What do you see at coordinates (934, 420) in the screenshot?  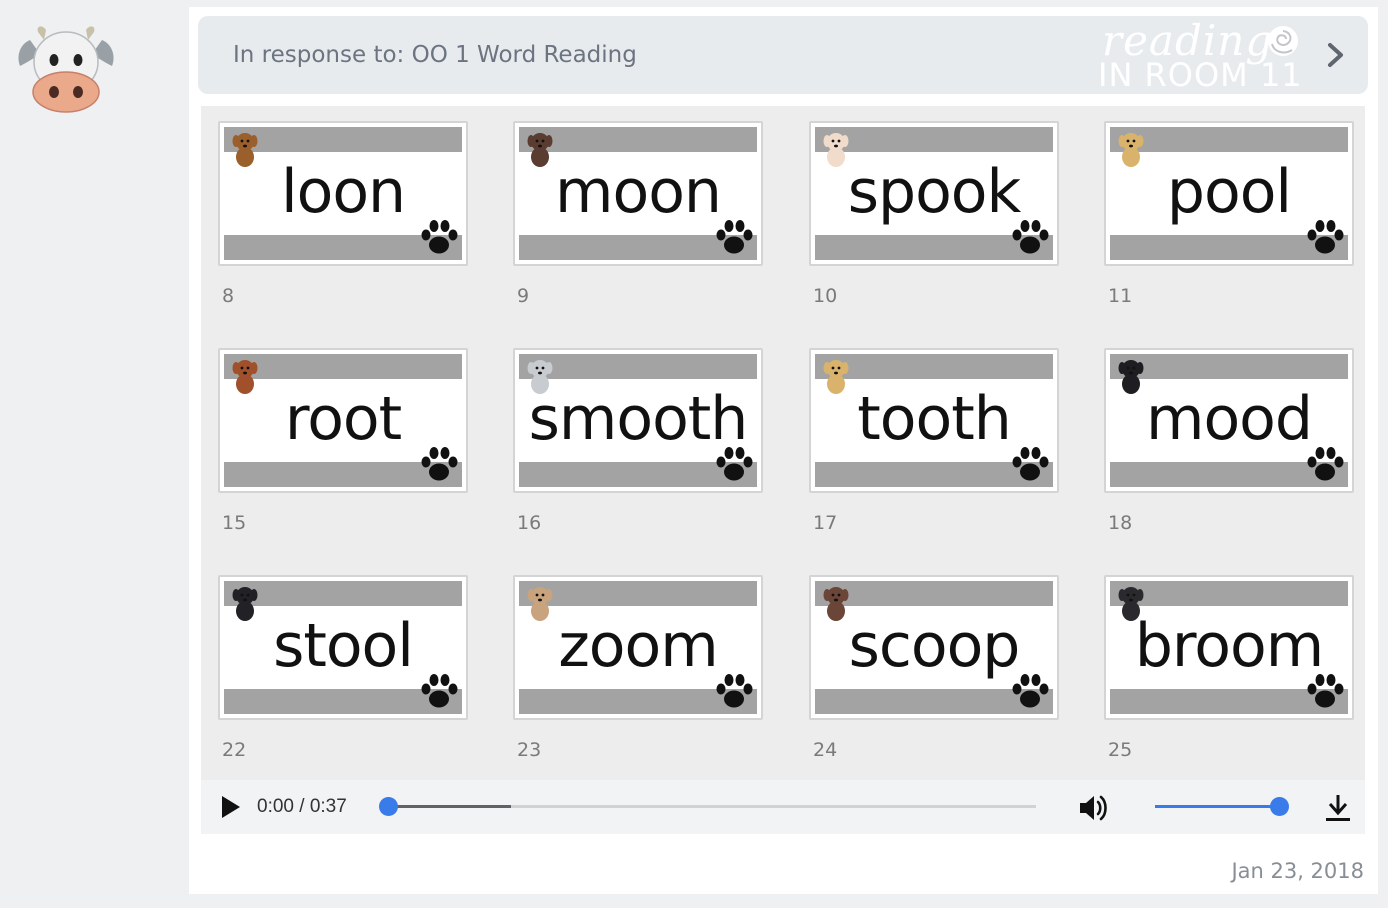 I see `slide-frame: tooth` at bounding box center [934, 420].